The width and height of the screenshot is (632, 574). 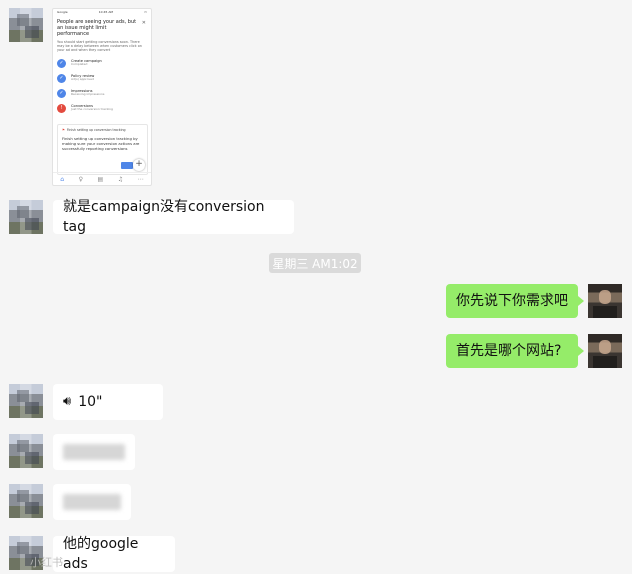 I want to click on voice-message-bubble: 🔊︎ 10", so click(x=108, y=402).